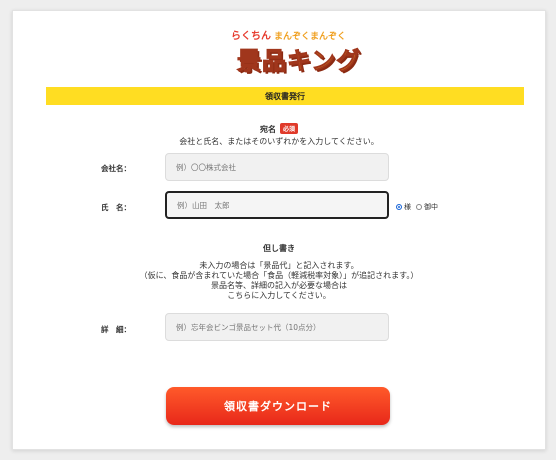  I want to click on details-label: 詳 細：, so click(116, 329).